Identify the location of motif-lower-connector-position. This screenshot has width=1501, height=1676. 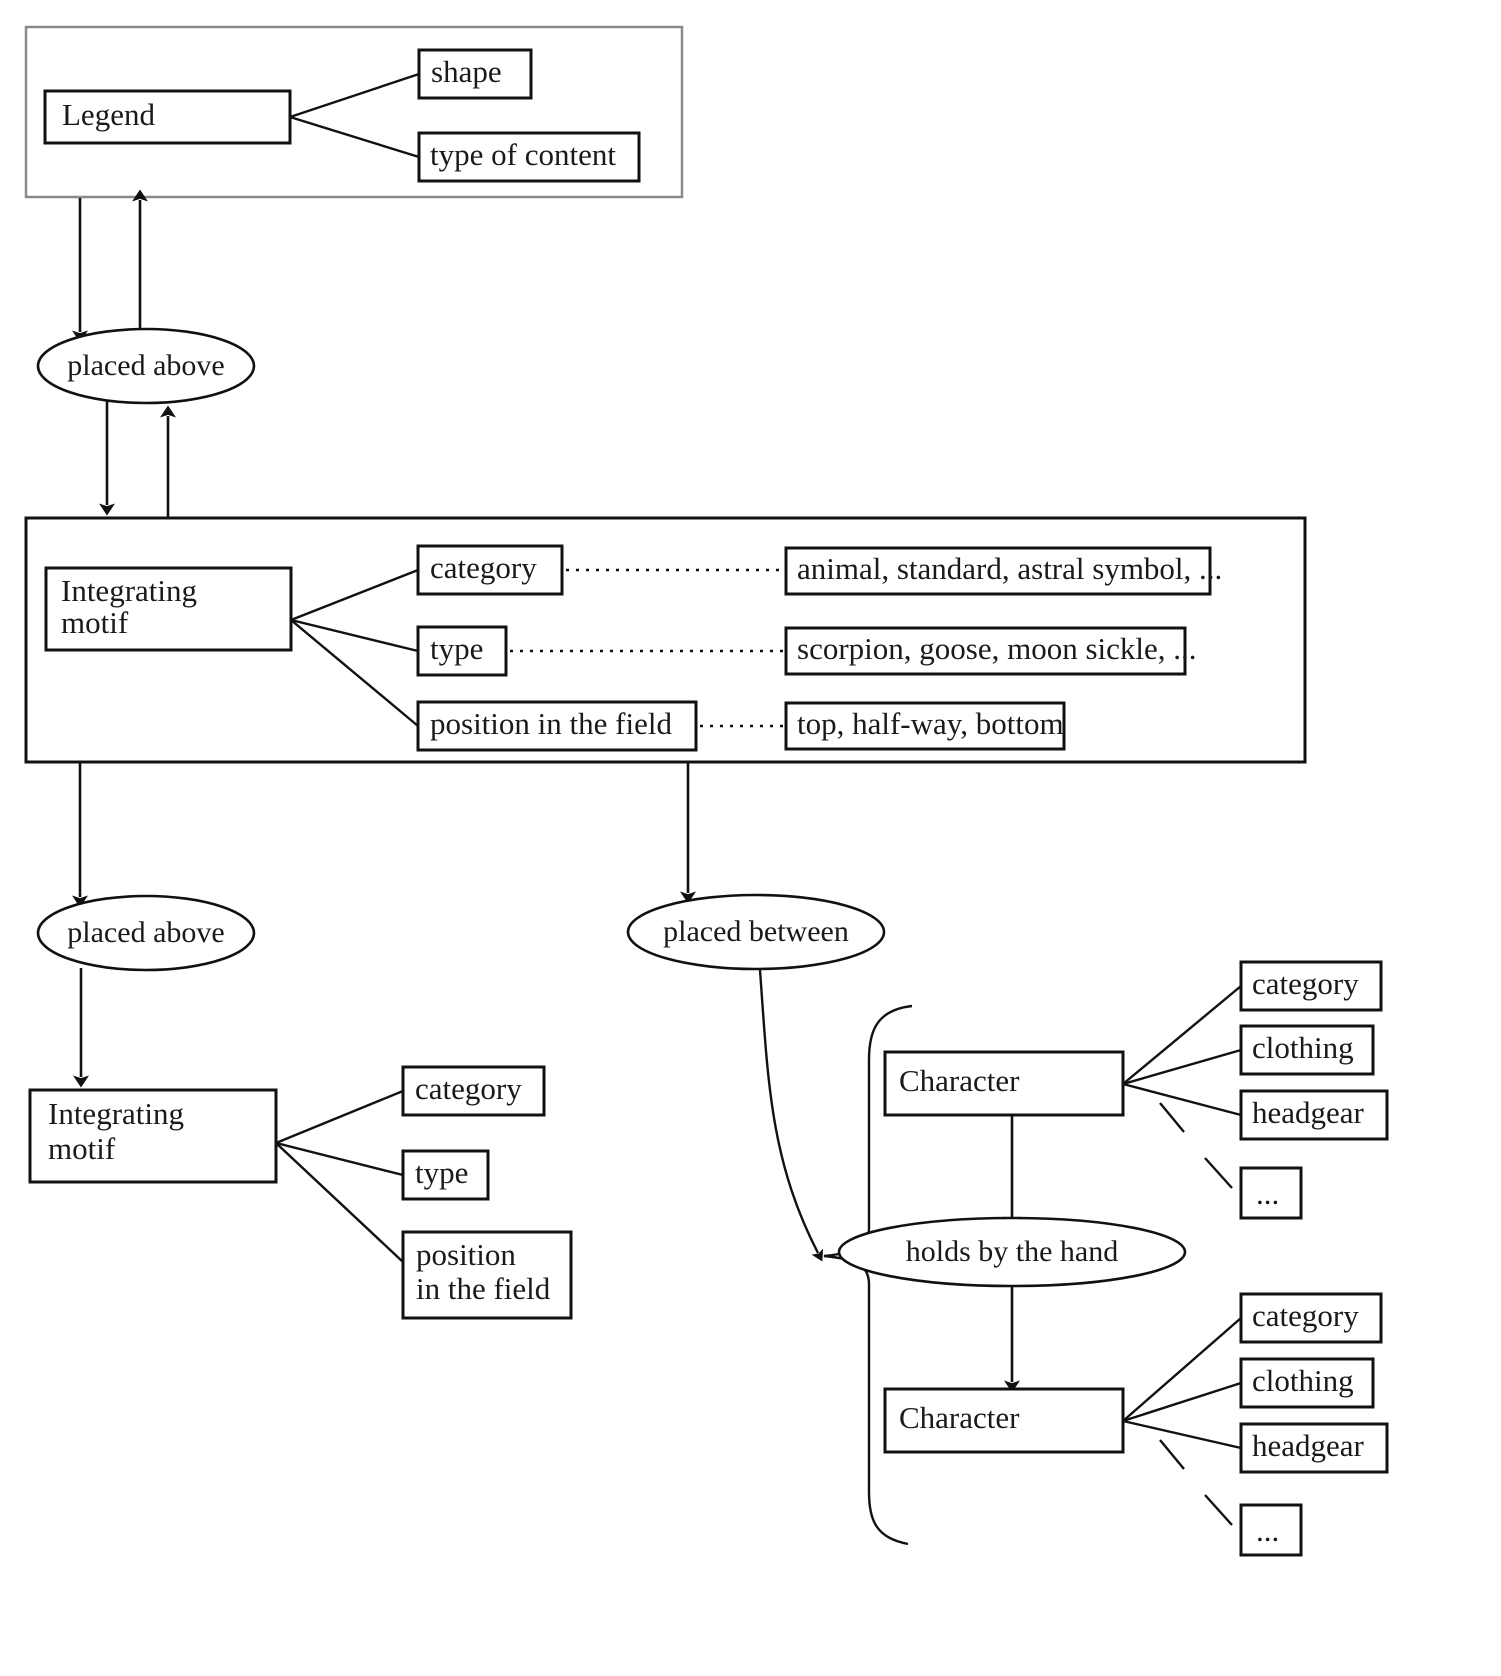
(339, 1202).